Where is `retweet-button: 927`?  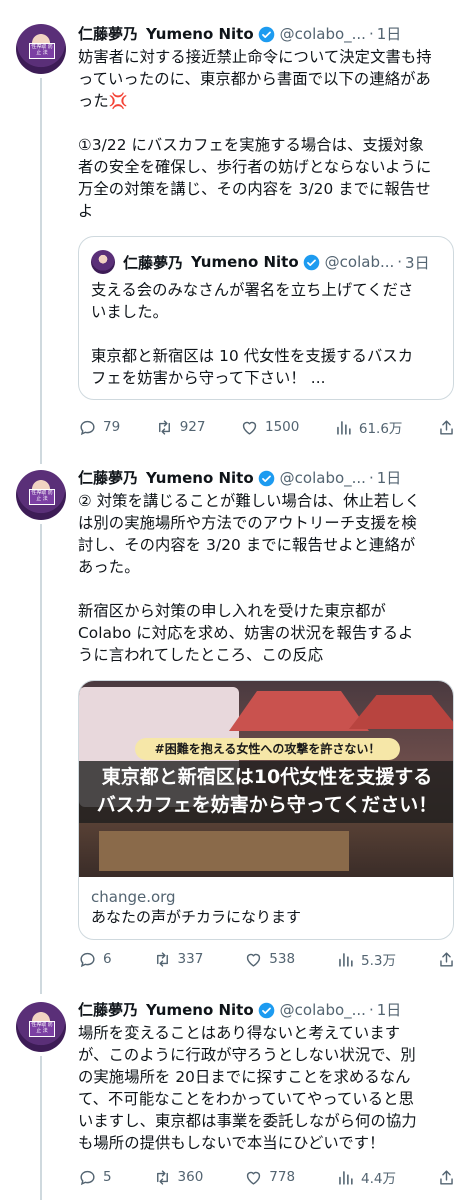 retweet-button: 927 is located at coordinates (180, 427).